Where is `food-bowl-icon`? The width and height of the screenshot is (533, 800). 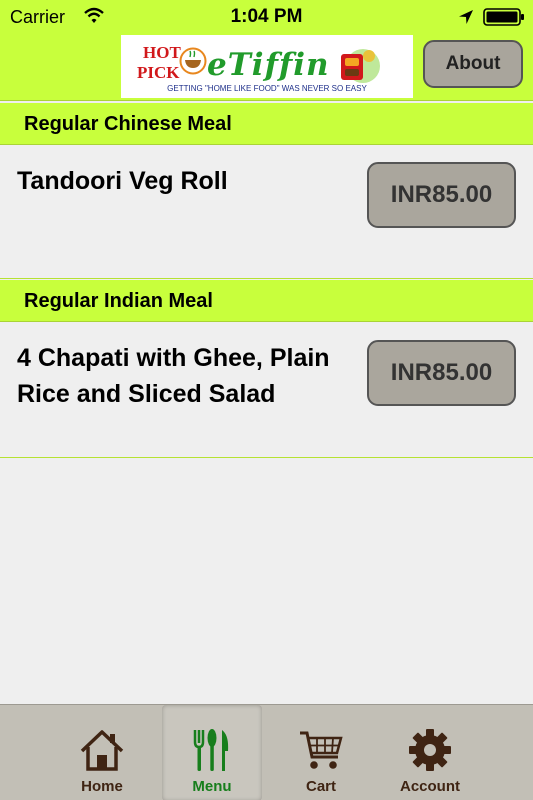
food-bowl-icon is located at coordinates (193, 61).